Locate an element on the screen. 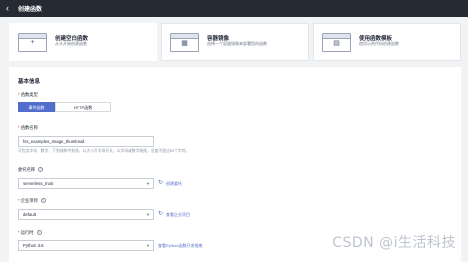 Image resolution: width=468 pixels, height=262 pixels. enterprise-project-label: *企业项目? is located at coordinates (32, 201).